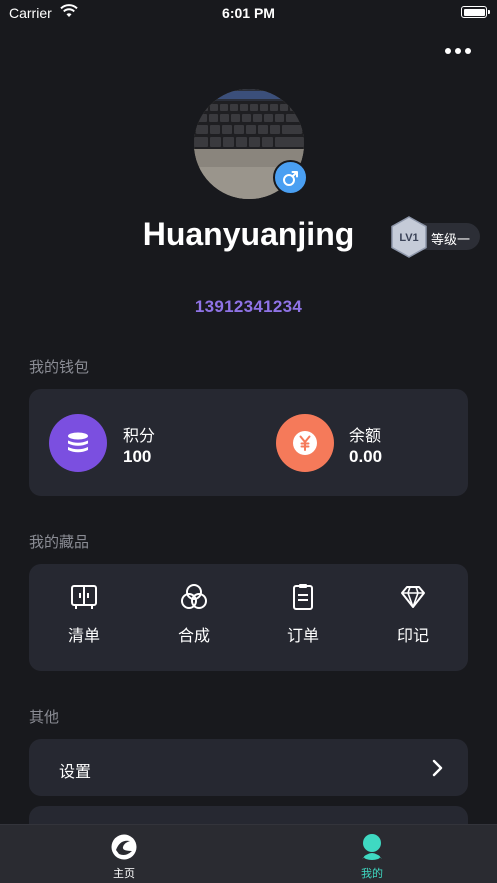 The width and height of the screenshot is (497, 883). Describe the element at coordinates (75, 772) in the screenshot. I see `settings-label: 设置` at that location.